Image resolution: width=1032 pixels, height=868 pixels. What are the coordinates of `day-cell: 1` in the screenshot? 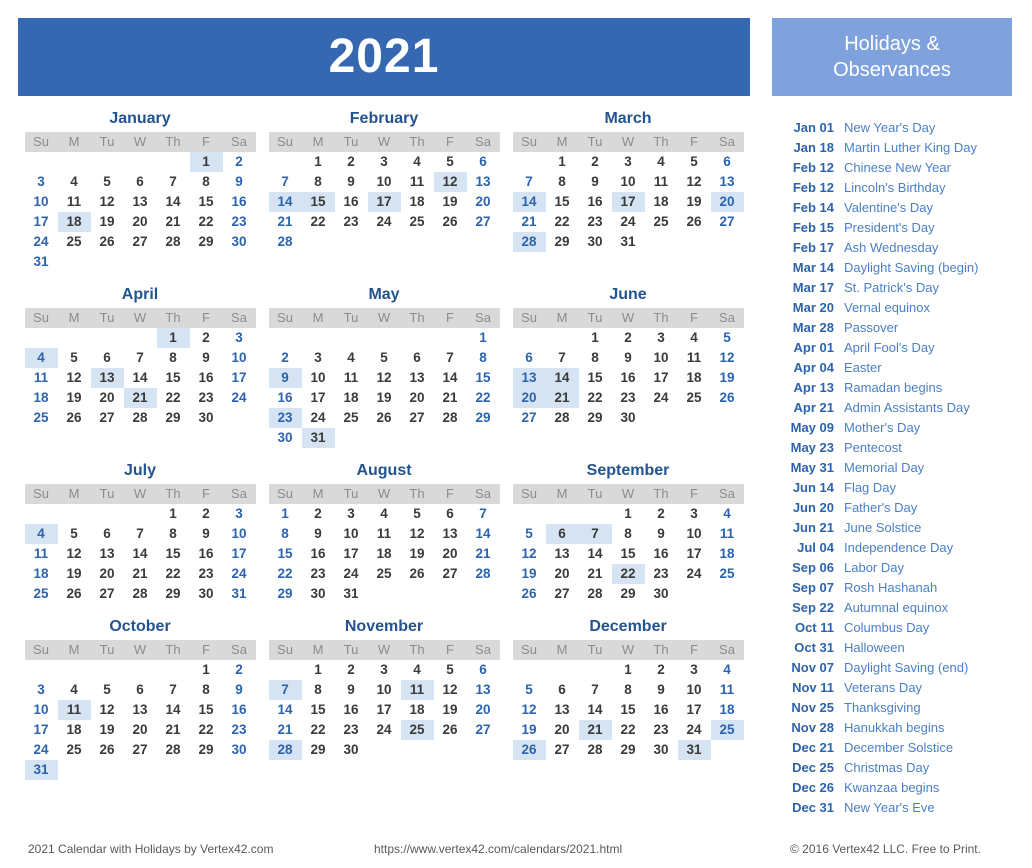 It's located at (285, 514).